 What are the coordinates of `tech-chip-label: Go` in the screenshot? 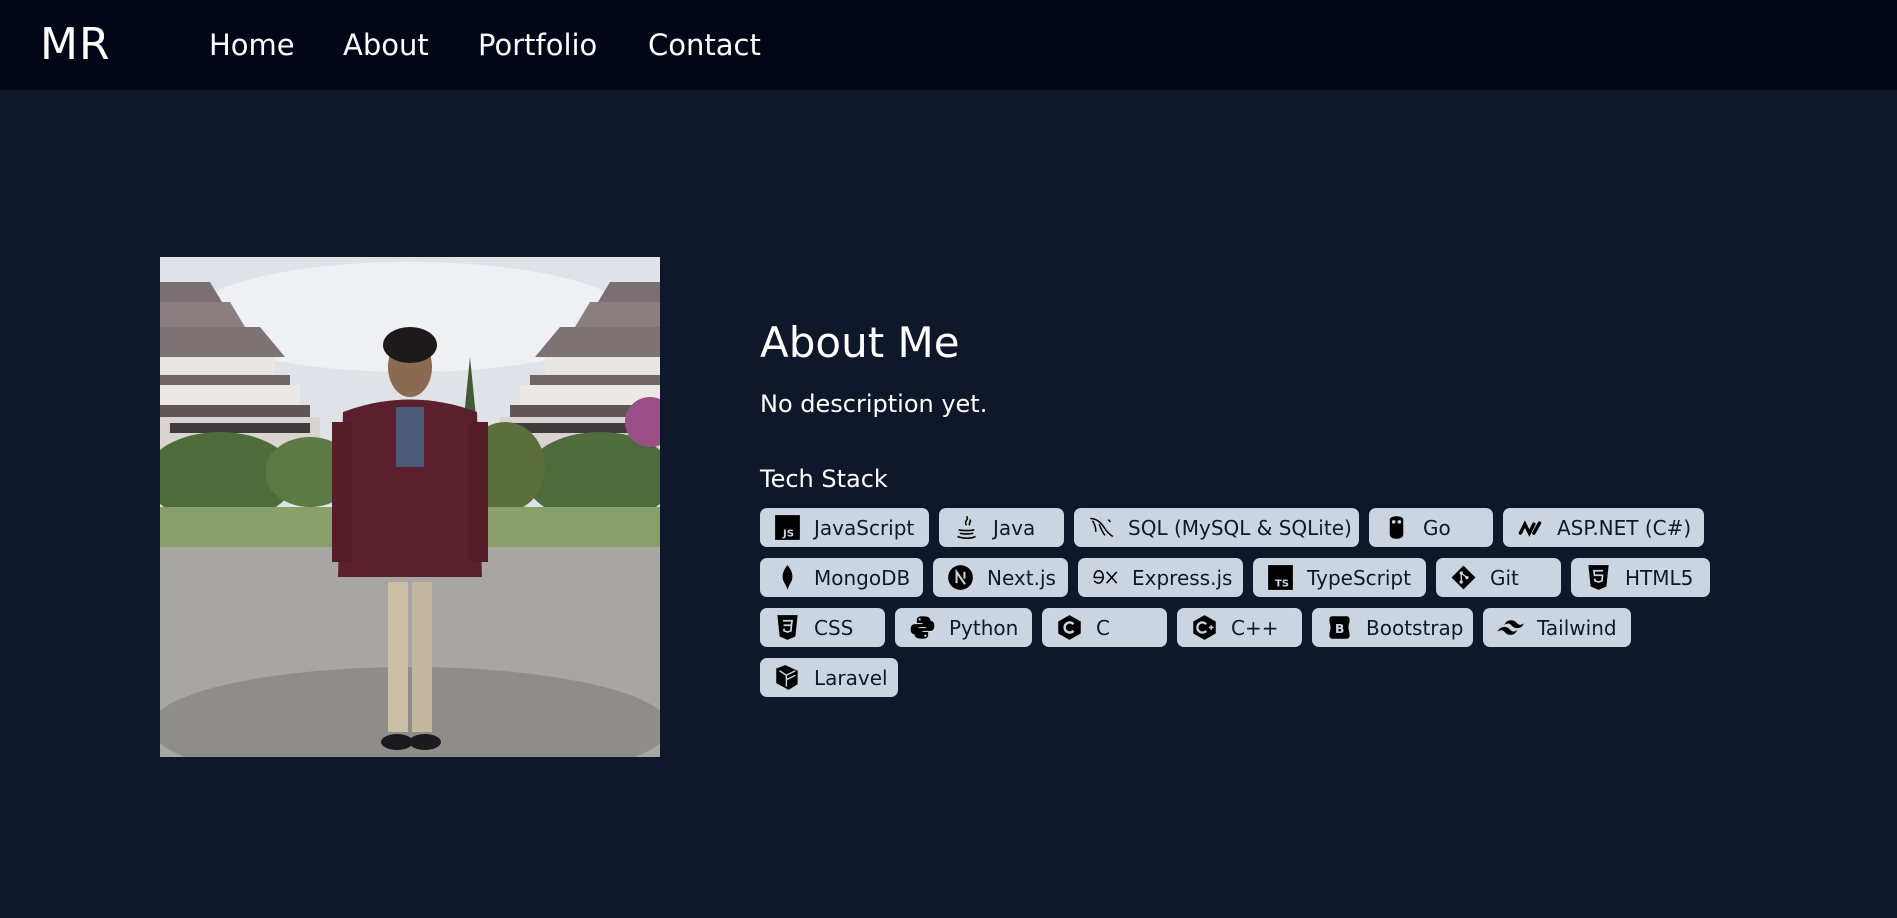 It's located at (1437, 527).